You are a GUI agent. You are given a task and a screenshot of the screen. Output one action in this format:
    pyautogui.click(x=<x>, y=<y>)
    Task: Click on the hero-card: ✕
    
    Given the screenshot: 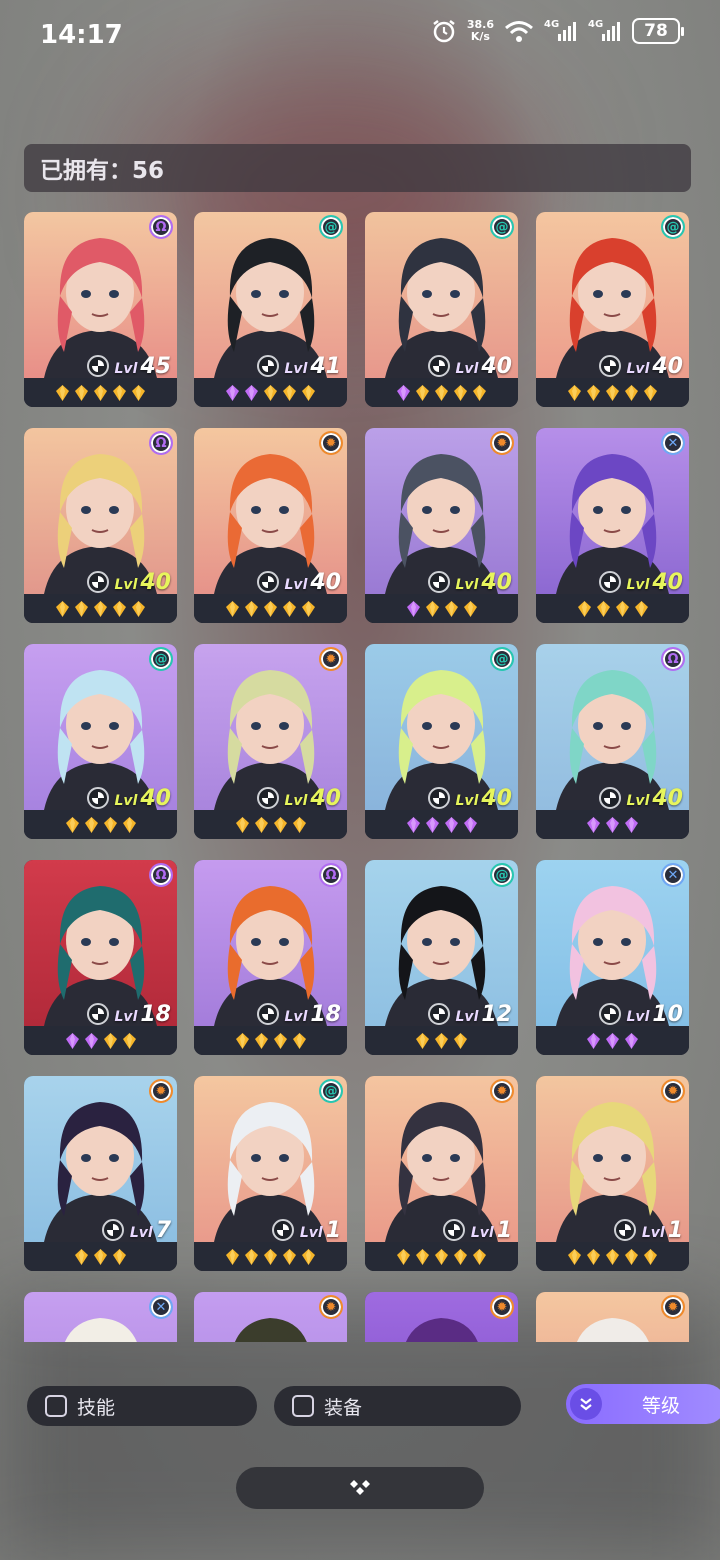 What is the action you would take?
    pyautogui.click(x=100, y=1317)
    